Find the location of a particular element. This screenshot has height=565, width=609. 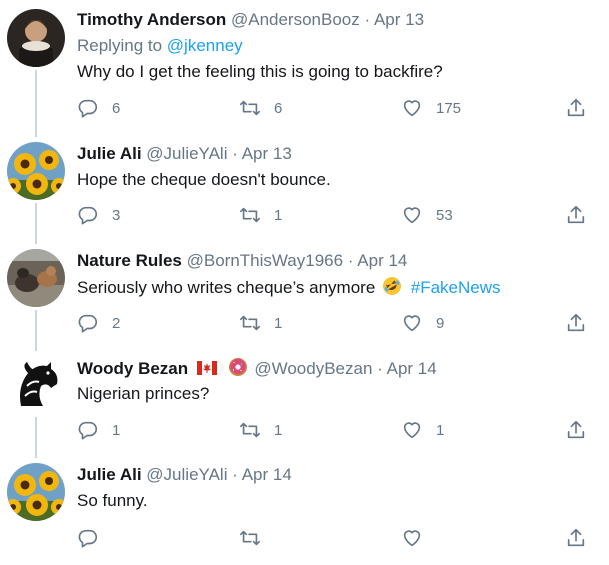

display-name: Nature Rules is located at coordinates (129, 260).